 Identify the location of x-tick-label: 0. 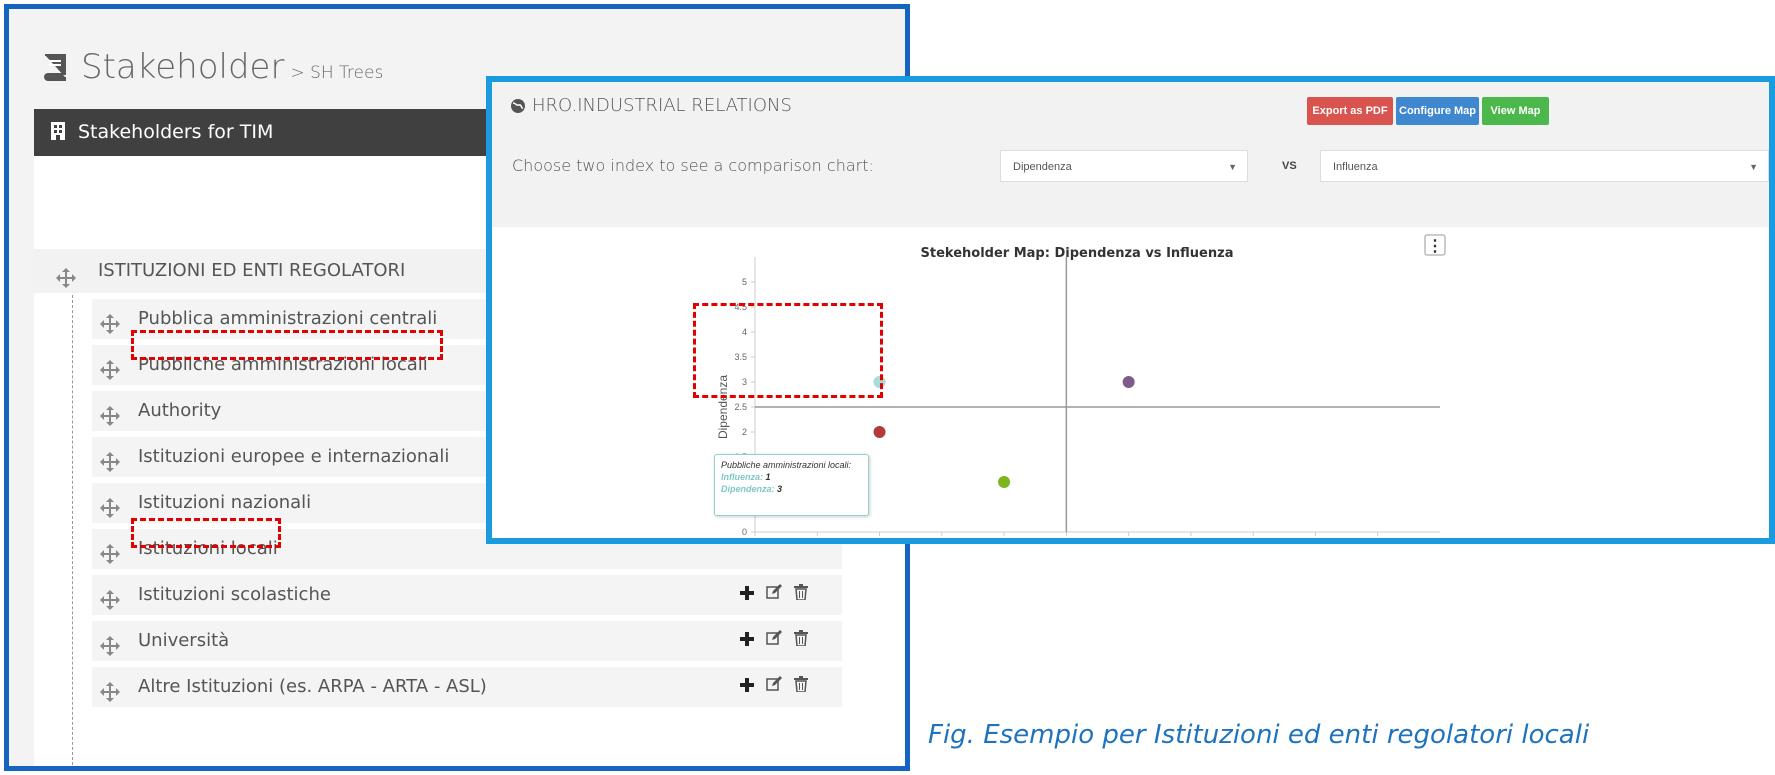
(754, 541).